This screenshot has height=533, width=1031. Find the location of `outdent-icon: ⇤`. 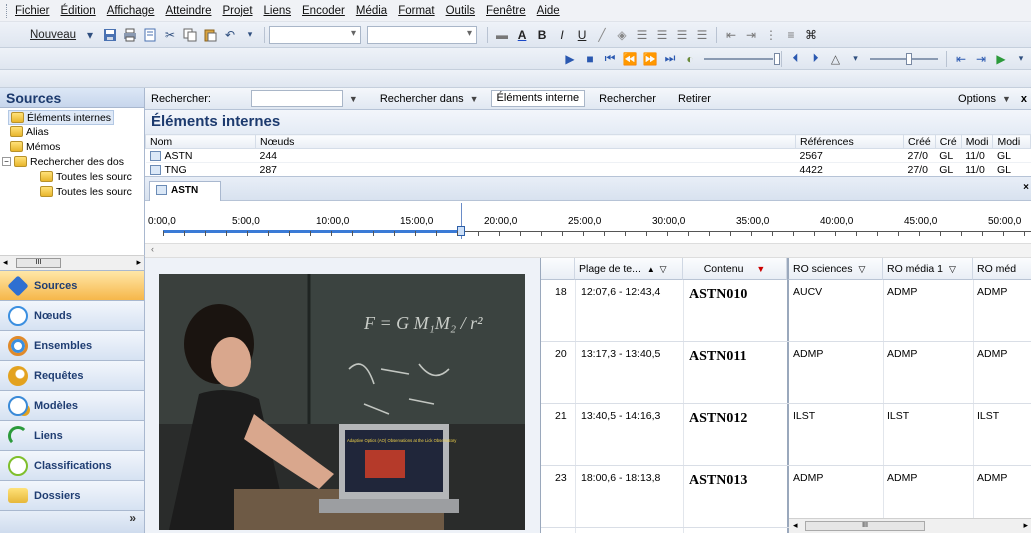

outdent-icon: ⇤ is located at coordinates (731, 35).